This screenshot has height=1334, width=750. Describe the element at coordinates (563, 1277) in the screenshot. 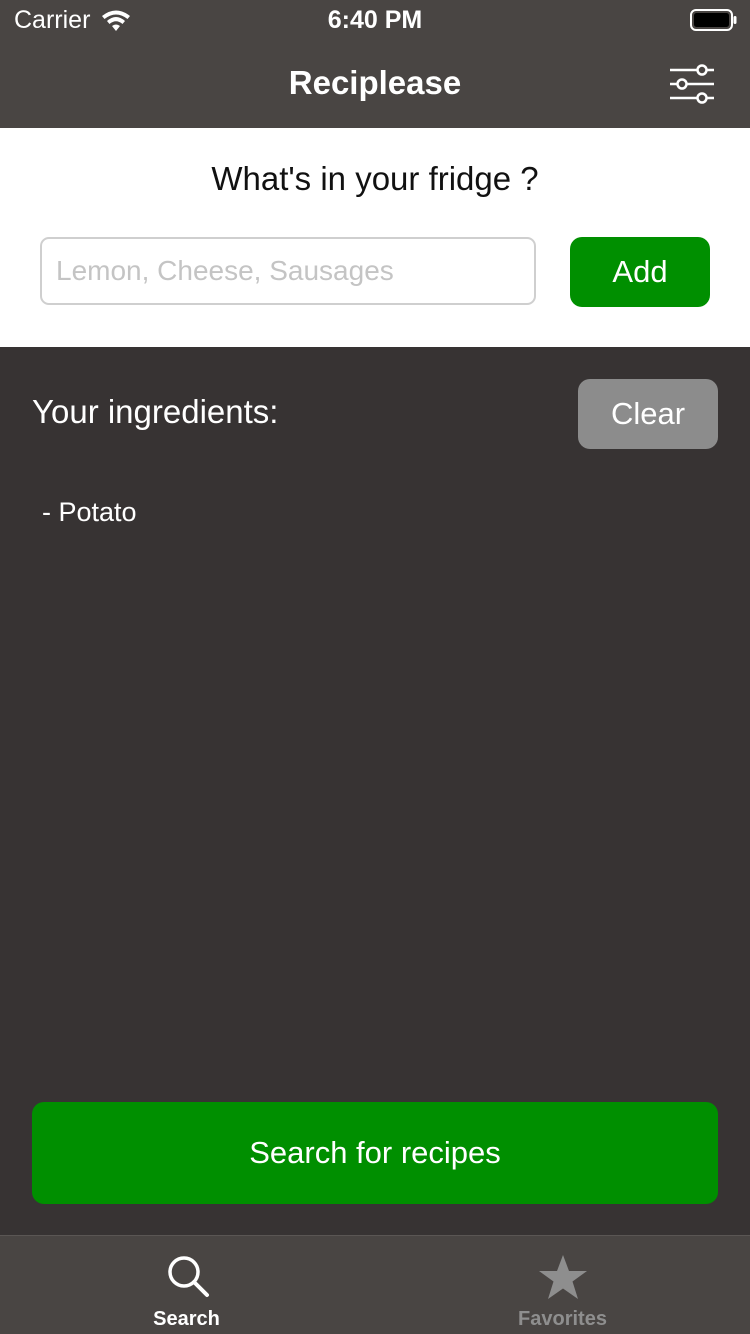

I see `star-icon` at that location.